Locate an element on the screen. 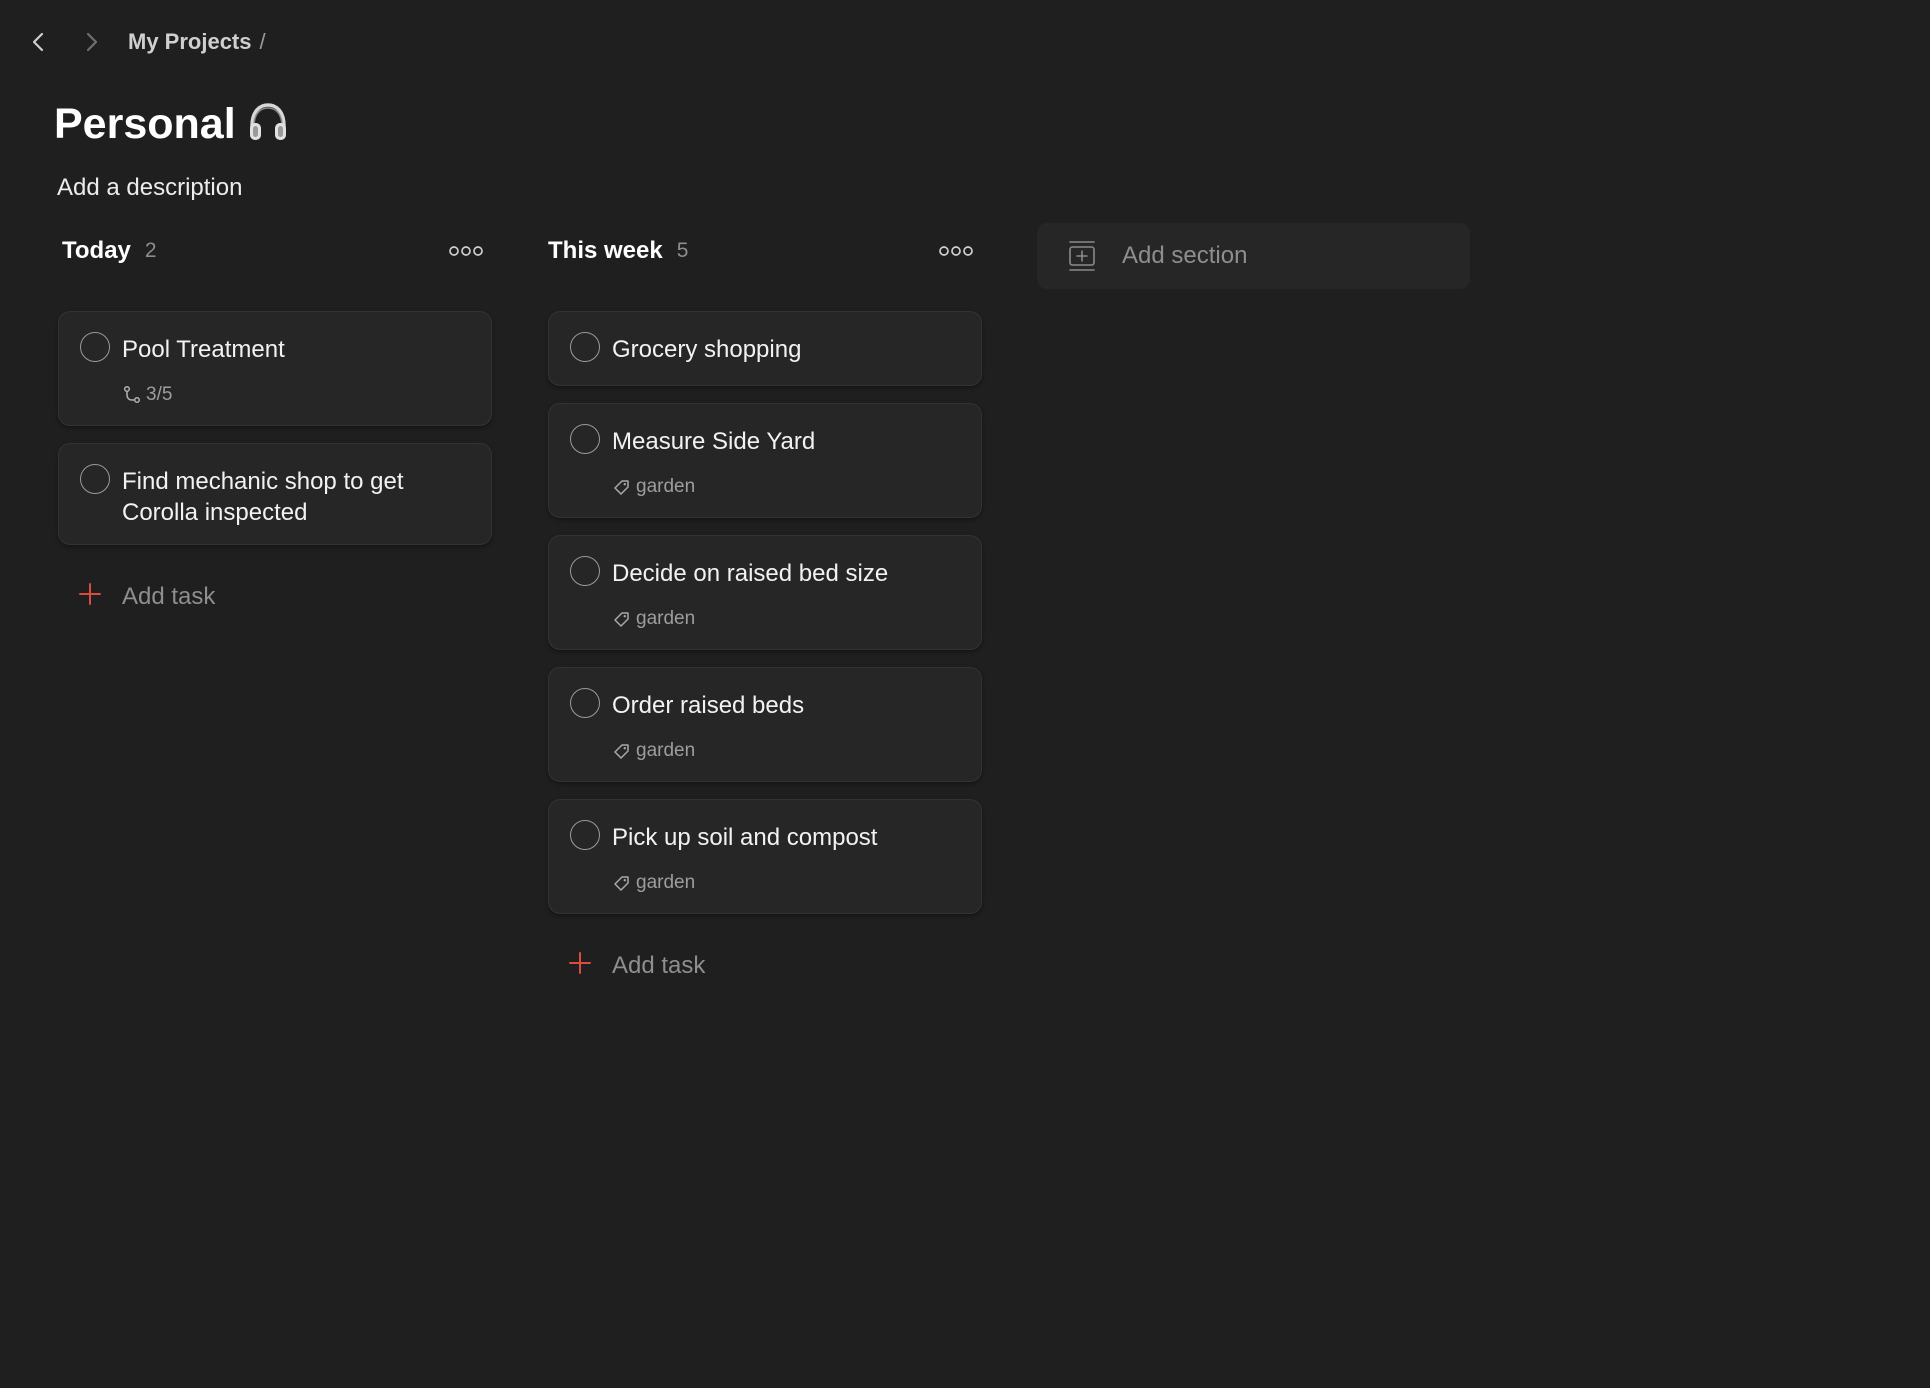 The image size is (1930, 1388). back-button is located at coordinates (39, 42).